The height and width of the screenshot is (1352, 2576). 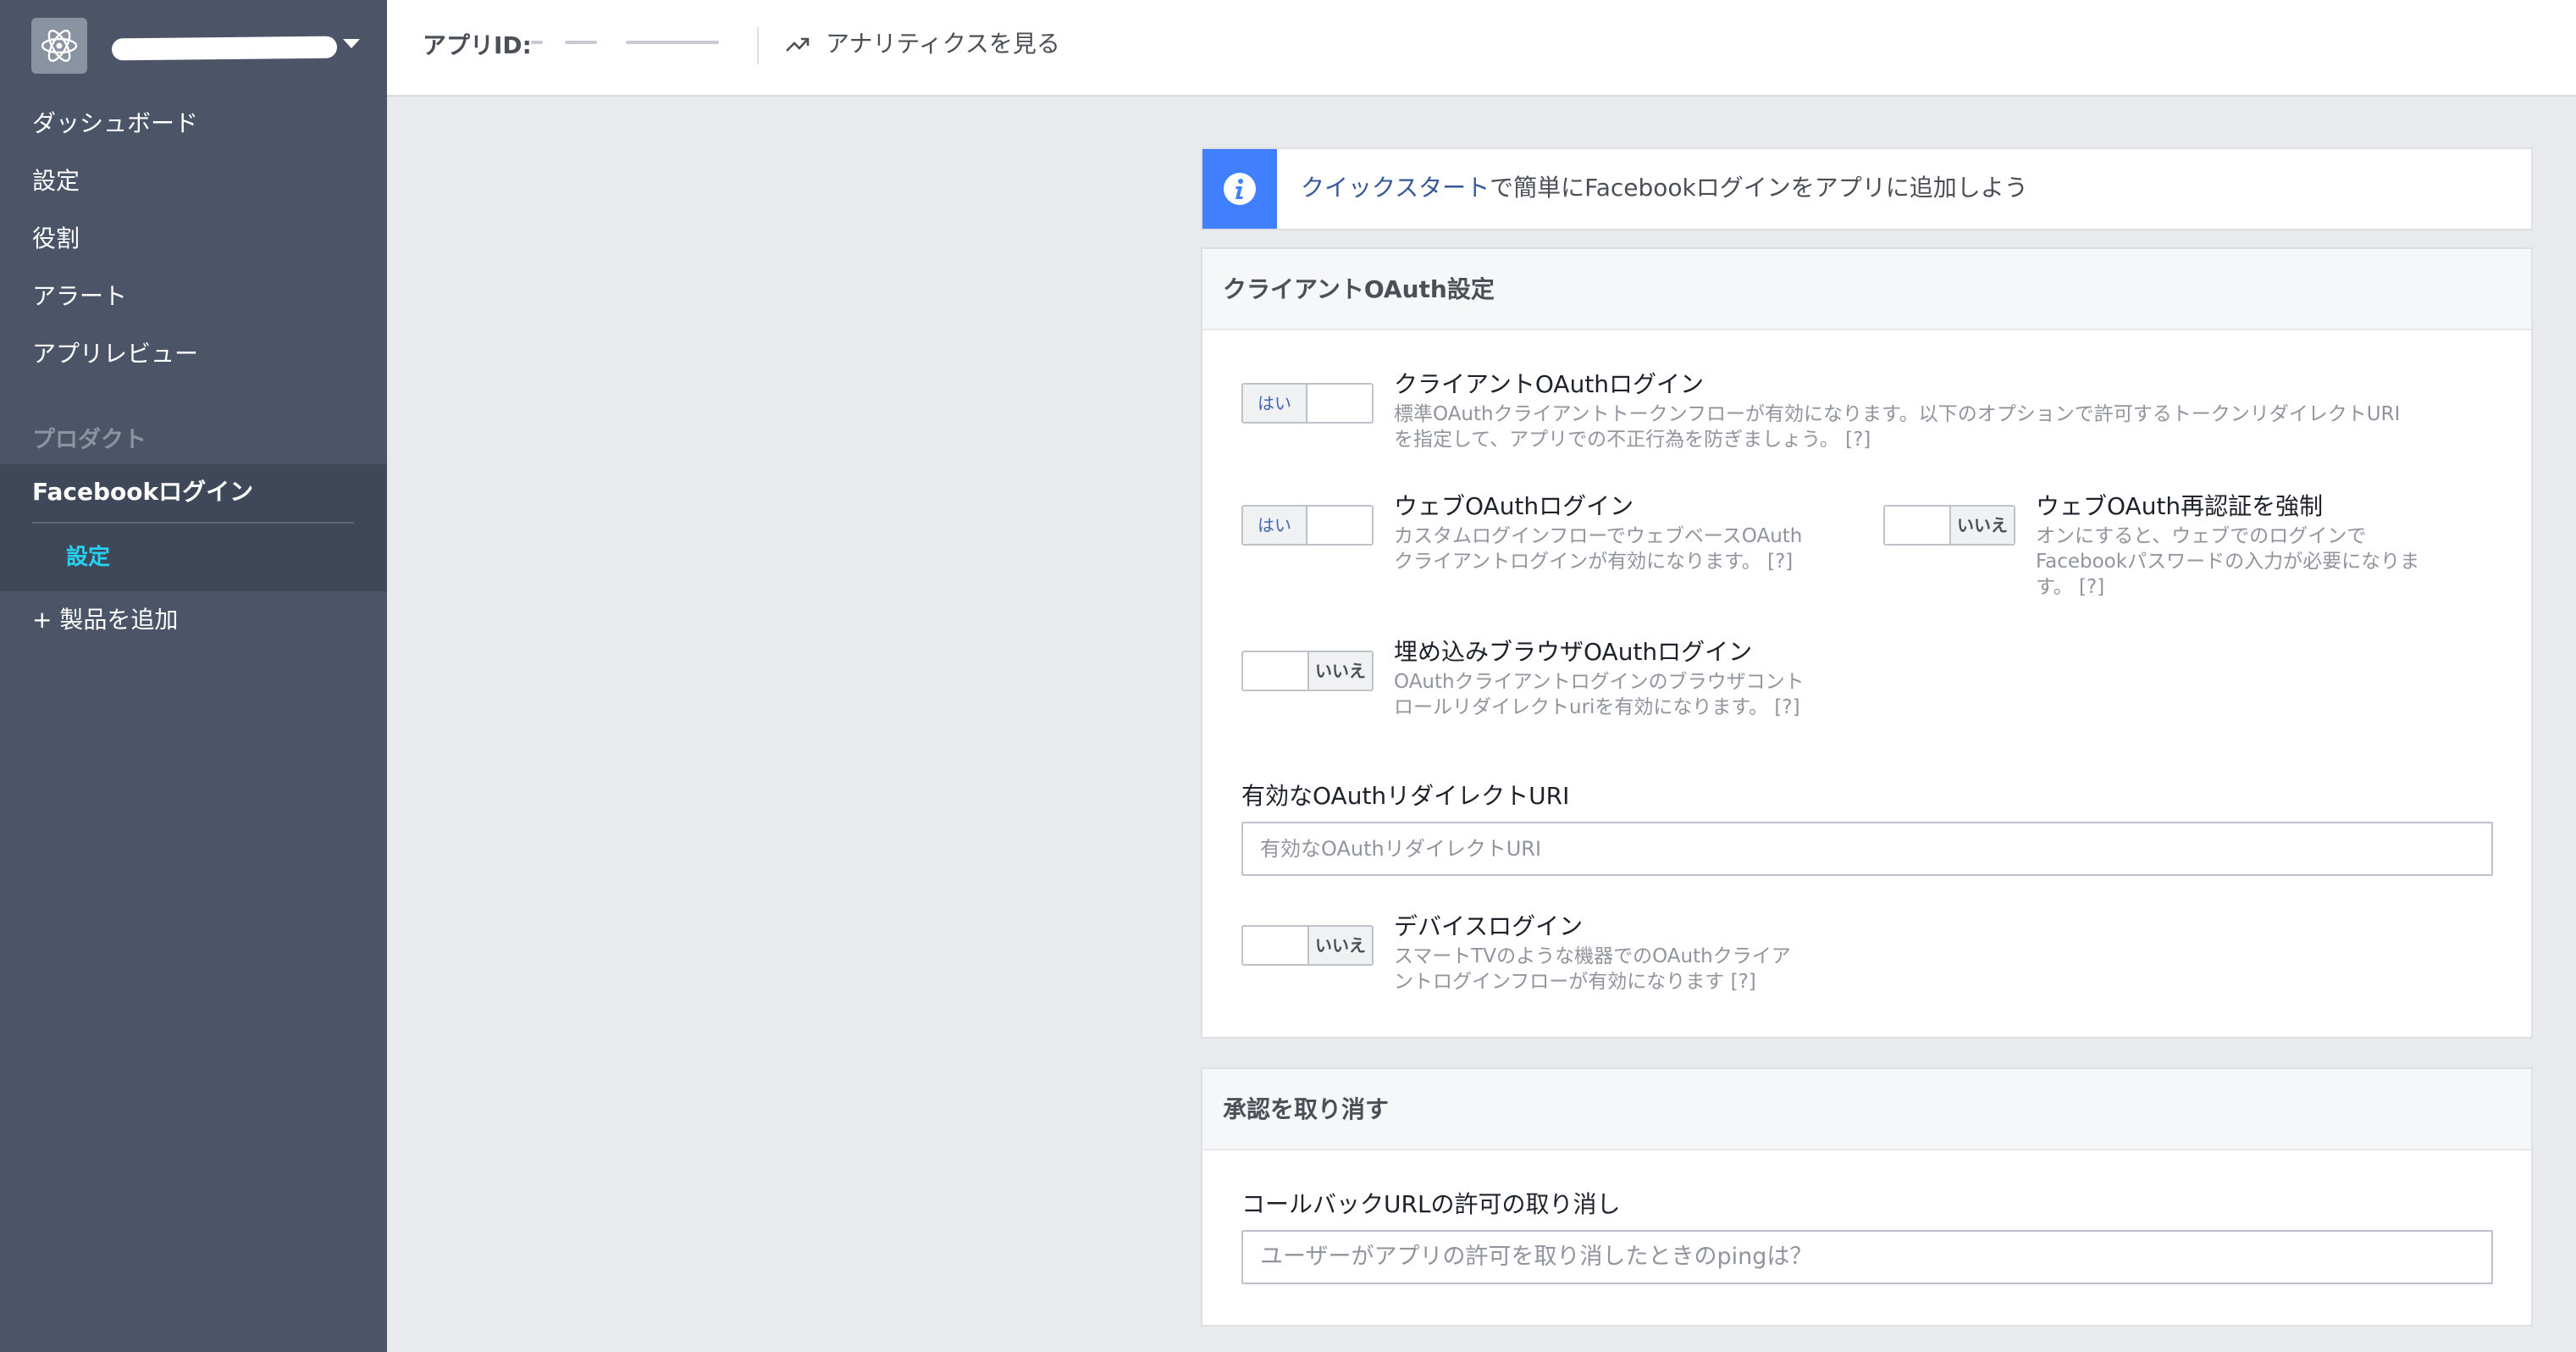 What do you see at coordinates (115, 123) in the screenshot?
I see `sidebar-item-dashboard: ダッシュボード` at bounding box center [115, 123].